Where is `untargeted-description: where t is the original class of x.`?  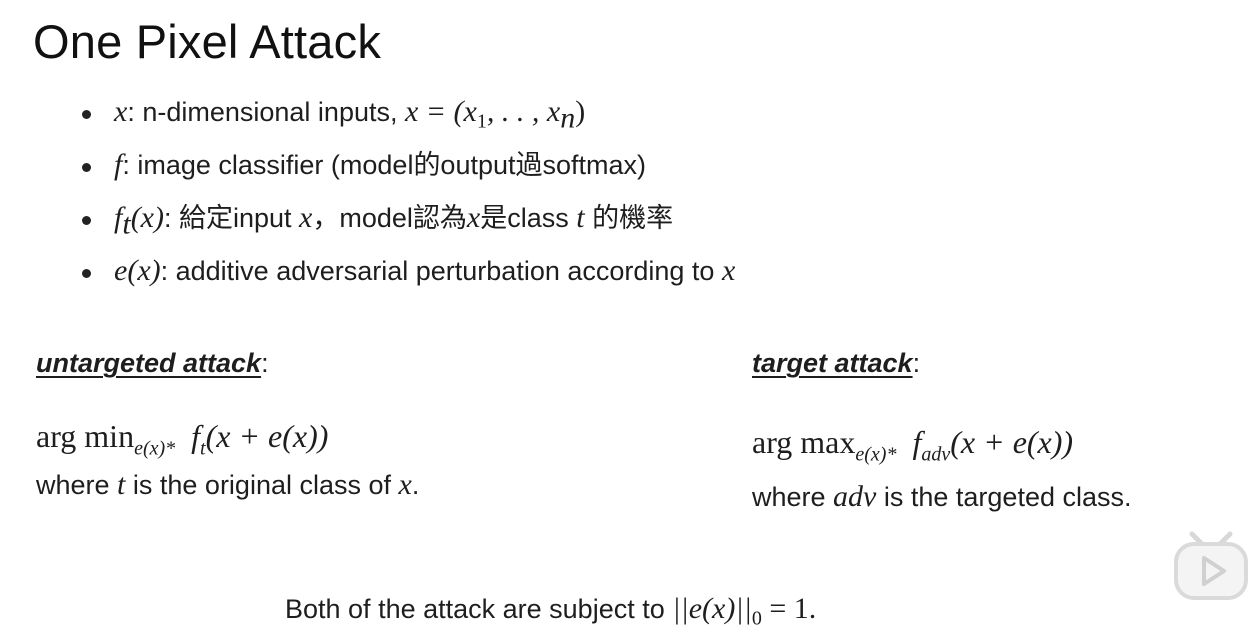
untargeted-description: where t is the original class of x. is located at coordinates (228, 484).